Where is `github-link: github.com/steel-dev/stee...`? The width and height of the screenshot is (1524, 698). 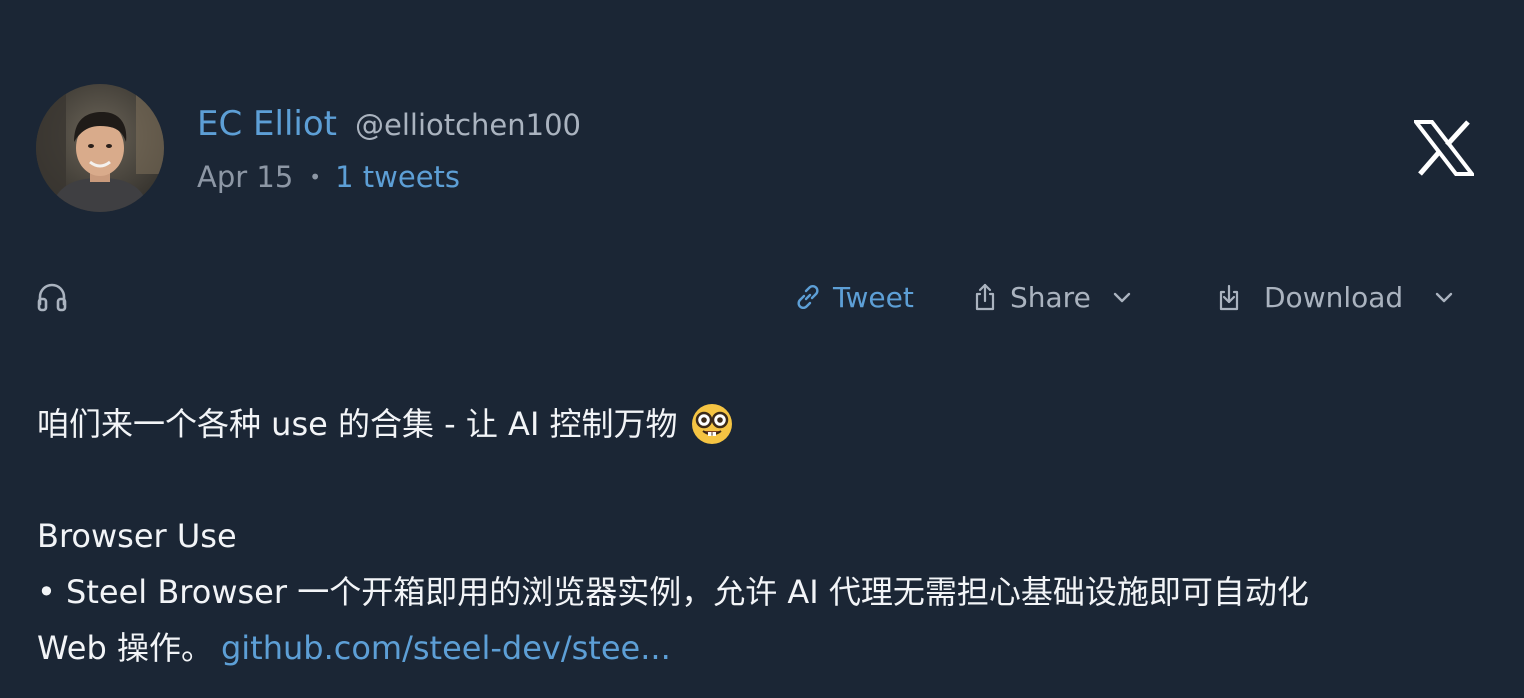
github-link: github.com/steel-dev/stee... is located at coordinates (446, 648).